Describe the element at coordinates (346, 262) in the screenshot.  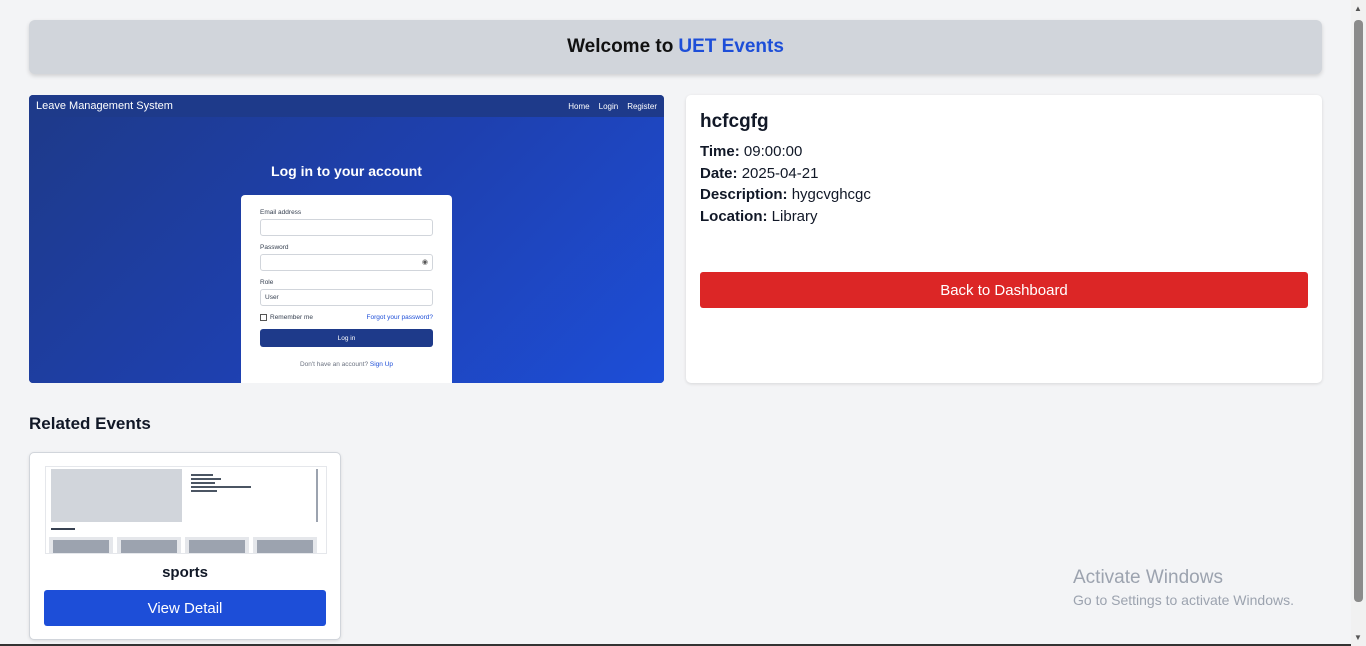
I see `image-password-field: ◉` at that location.